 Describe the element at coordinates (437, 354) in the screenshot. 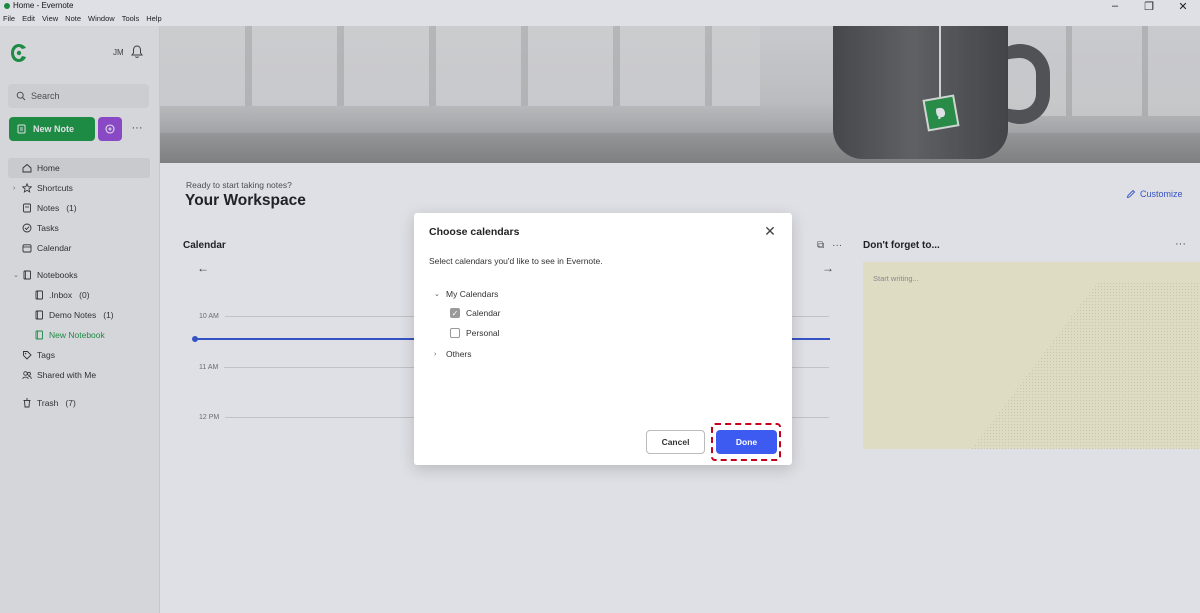

I see `chevron-right-icon: ›` at that location.